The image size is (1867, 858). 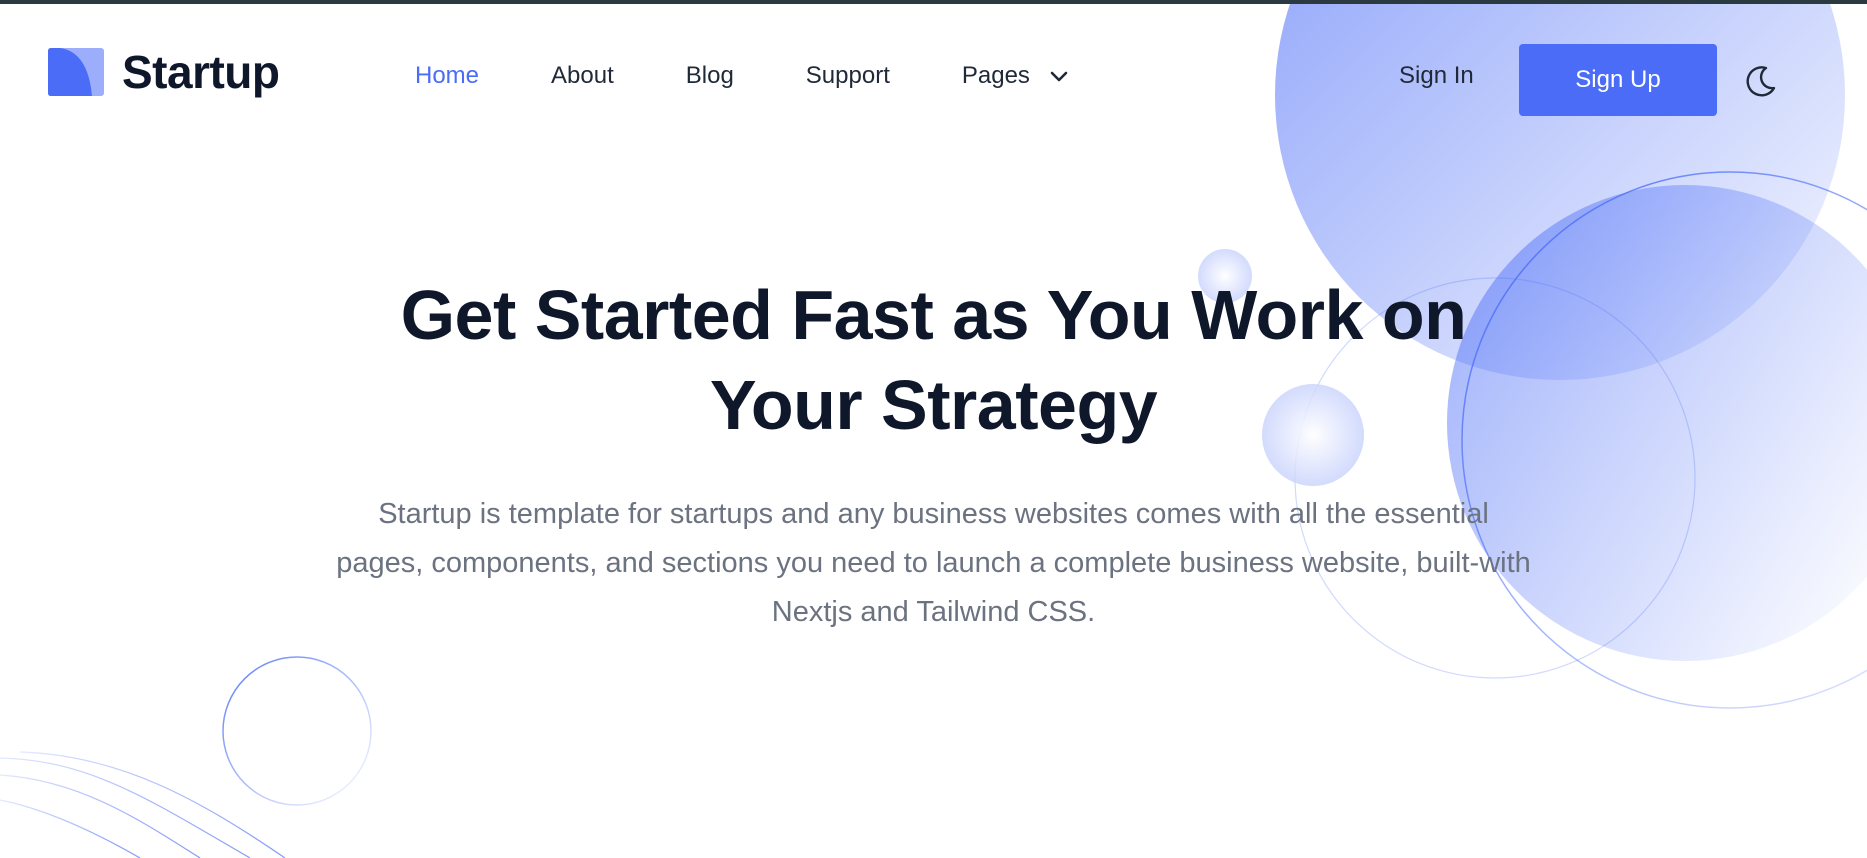 I want to click on main-nav: Home About Blog Support Pages, so click(x=742, y=76).